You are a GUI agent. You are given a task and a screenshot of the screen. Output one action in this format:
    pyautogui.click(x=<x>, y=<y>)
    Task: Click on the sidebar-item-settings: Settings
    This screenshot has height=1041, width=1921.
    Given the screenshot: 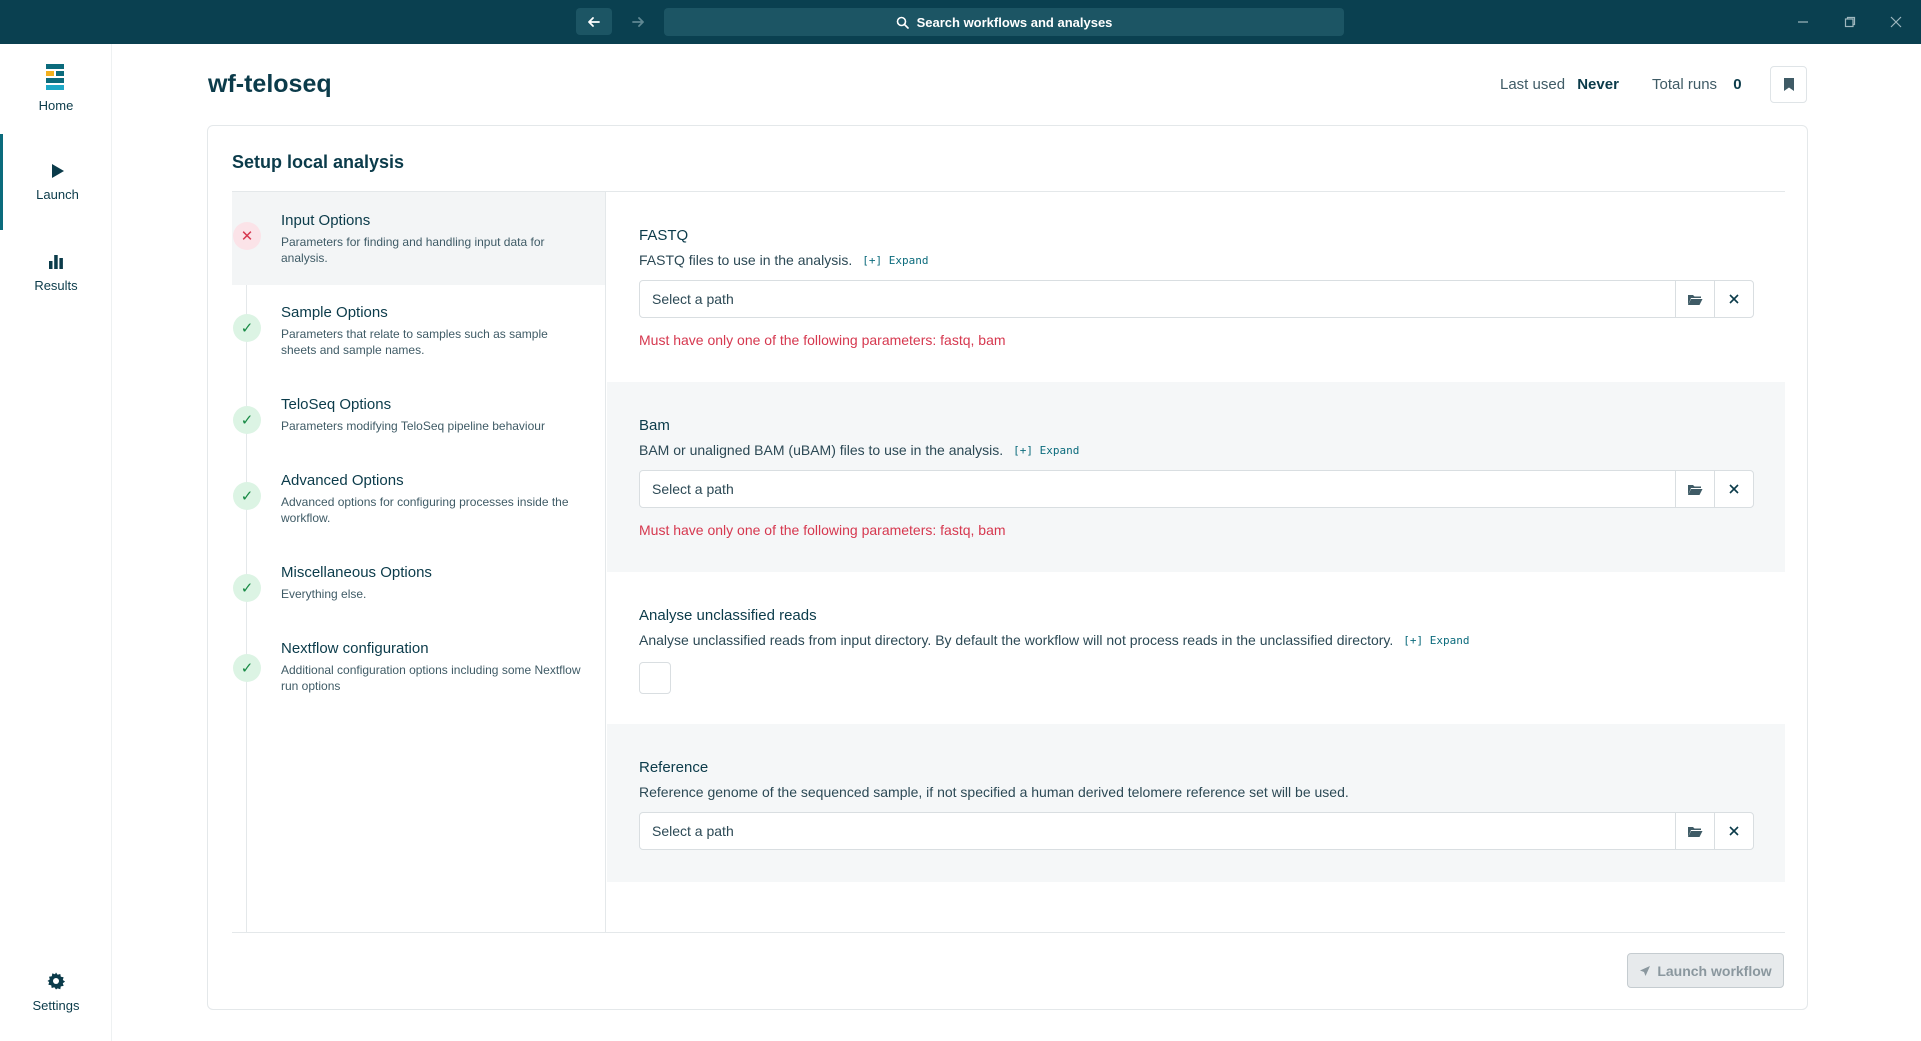 What is the action you would take?
    pyautogui.click(x=56, y=992)
    